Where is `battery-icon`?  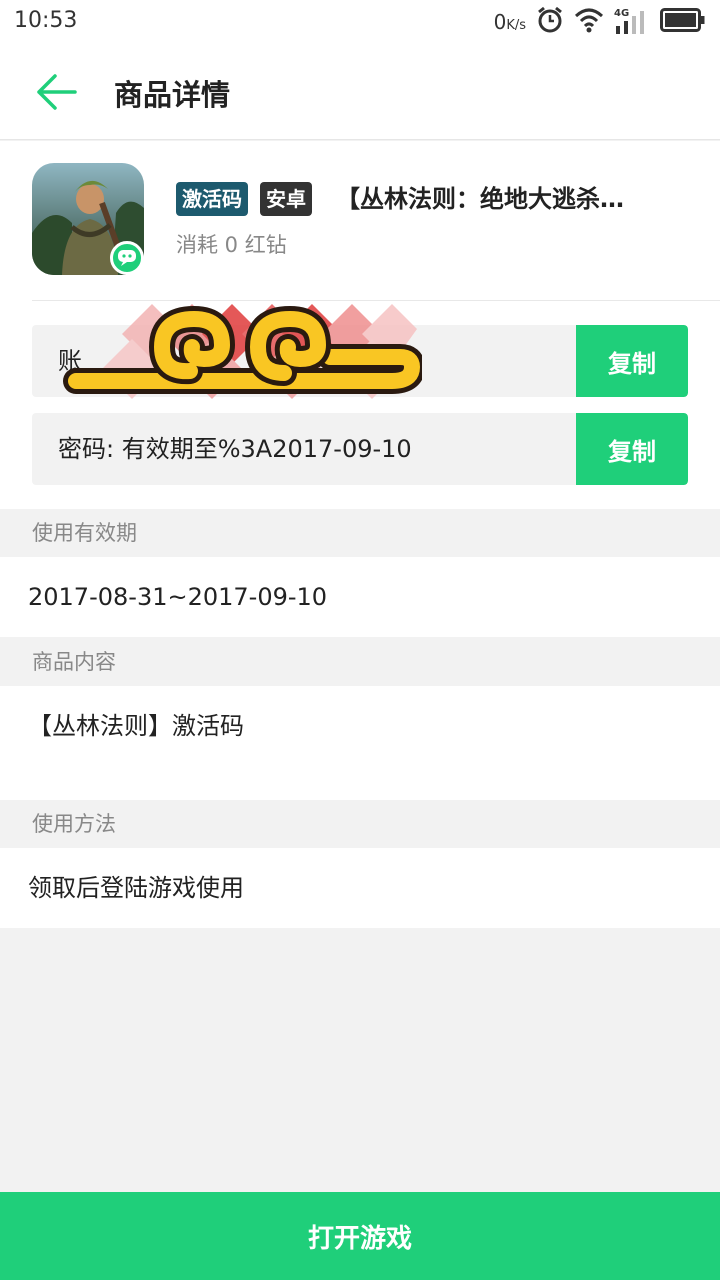
battery-icon is located at coordinates (683, 22).